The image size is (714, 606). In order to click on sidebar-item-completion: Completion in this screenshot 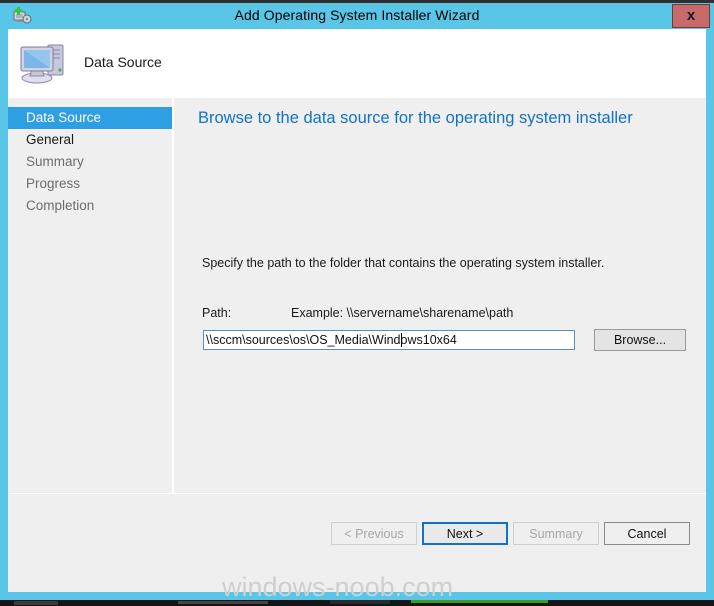, I will do `click(90, 206)`.